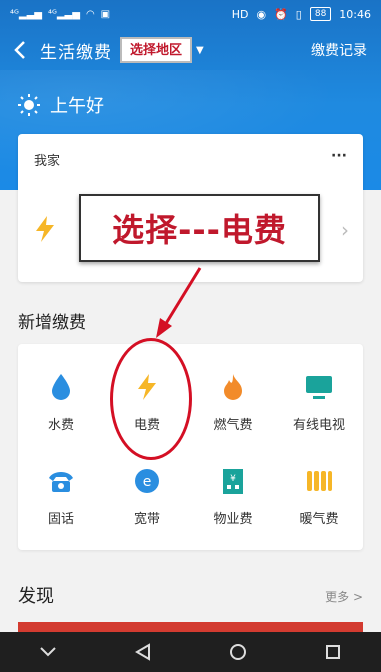 The height and width of the screenshot is (672, 381). I want to click on svg-text: e, so click(147, 482).